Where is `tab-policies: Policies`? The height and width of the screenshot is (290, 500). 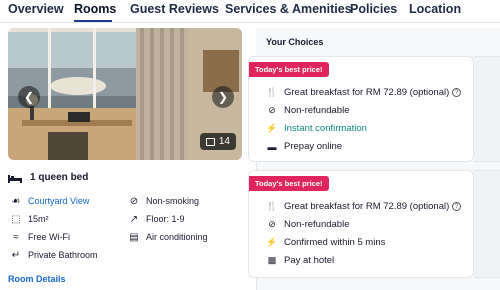 tab-policies: Policies is located at coordinates (373, 9).